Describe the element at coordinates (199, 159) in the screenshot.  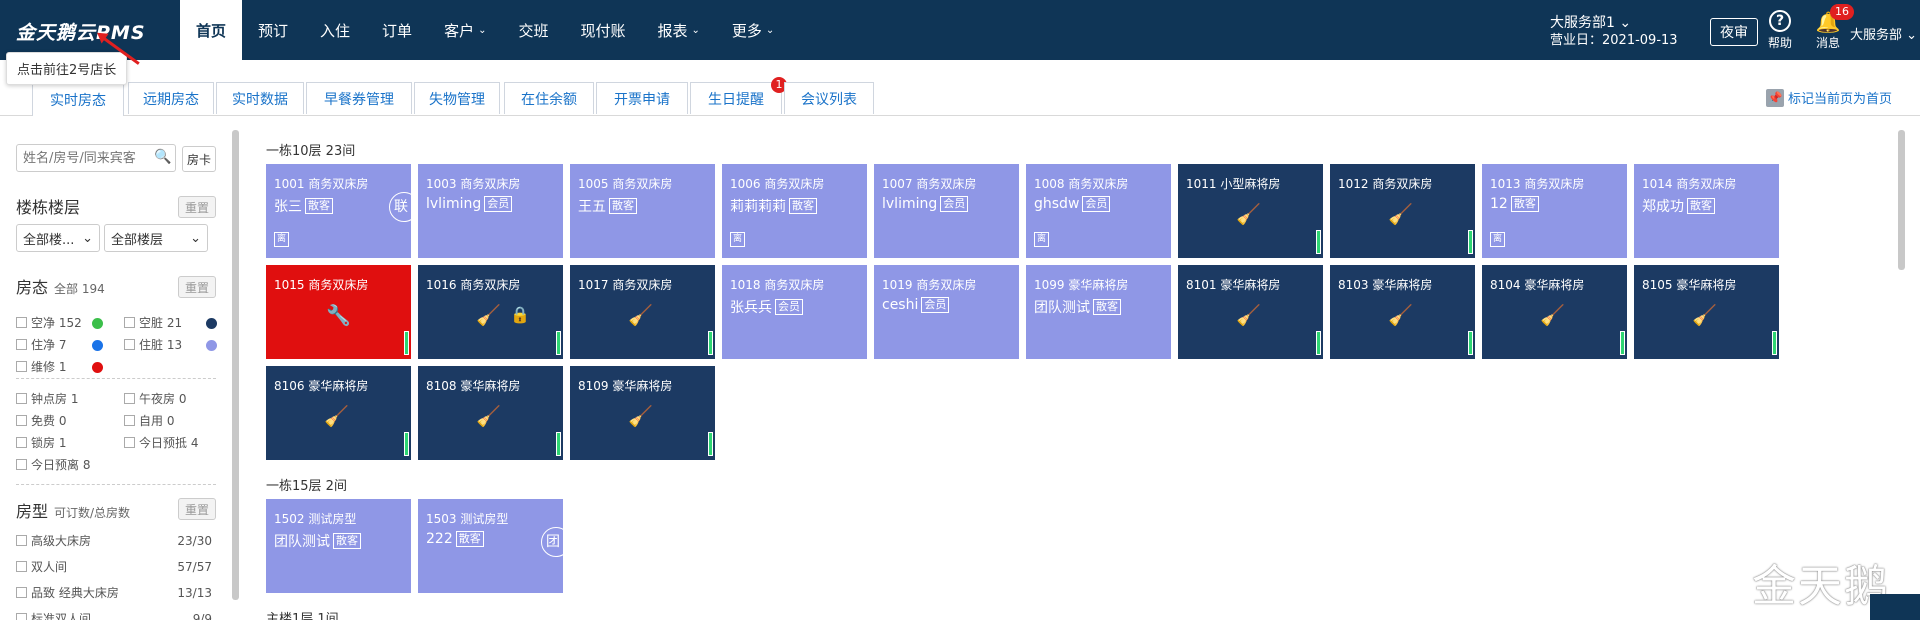
I see `room-card-button: 房卡` at that location.